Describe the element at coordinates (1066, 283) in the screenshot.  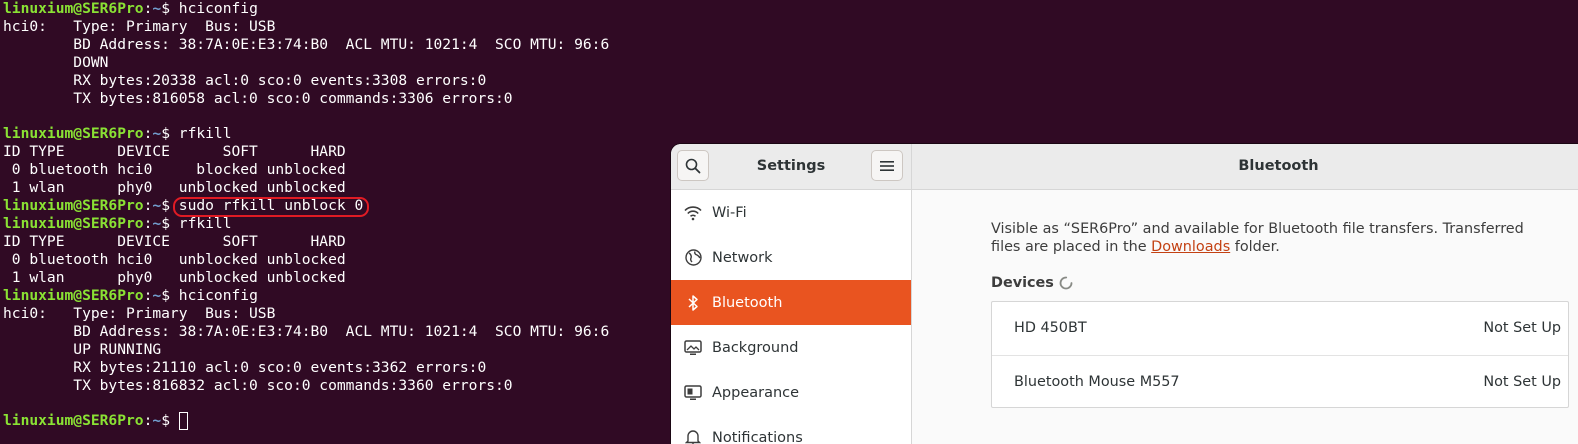
I see `spinner-icon` at that location.